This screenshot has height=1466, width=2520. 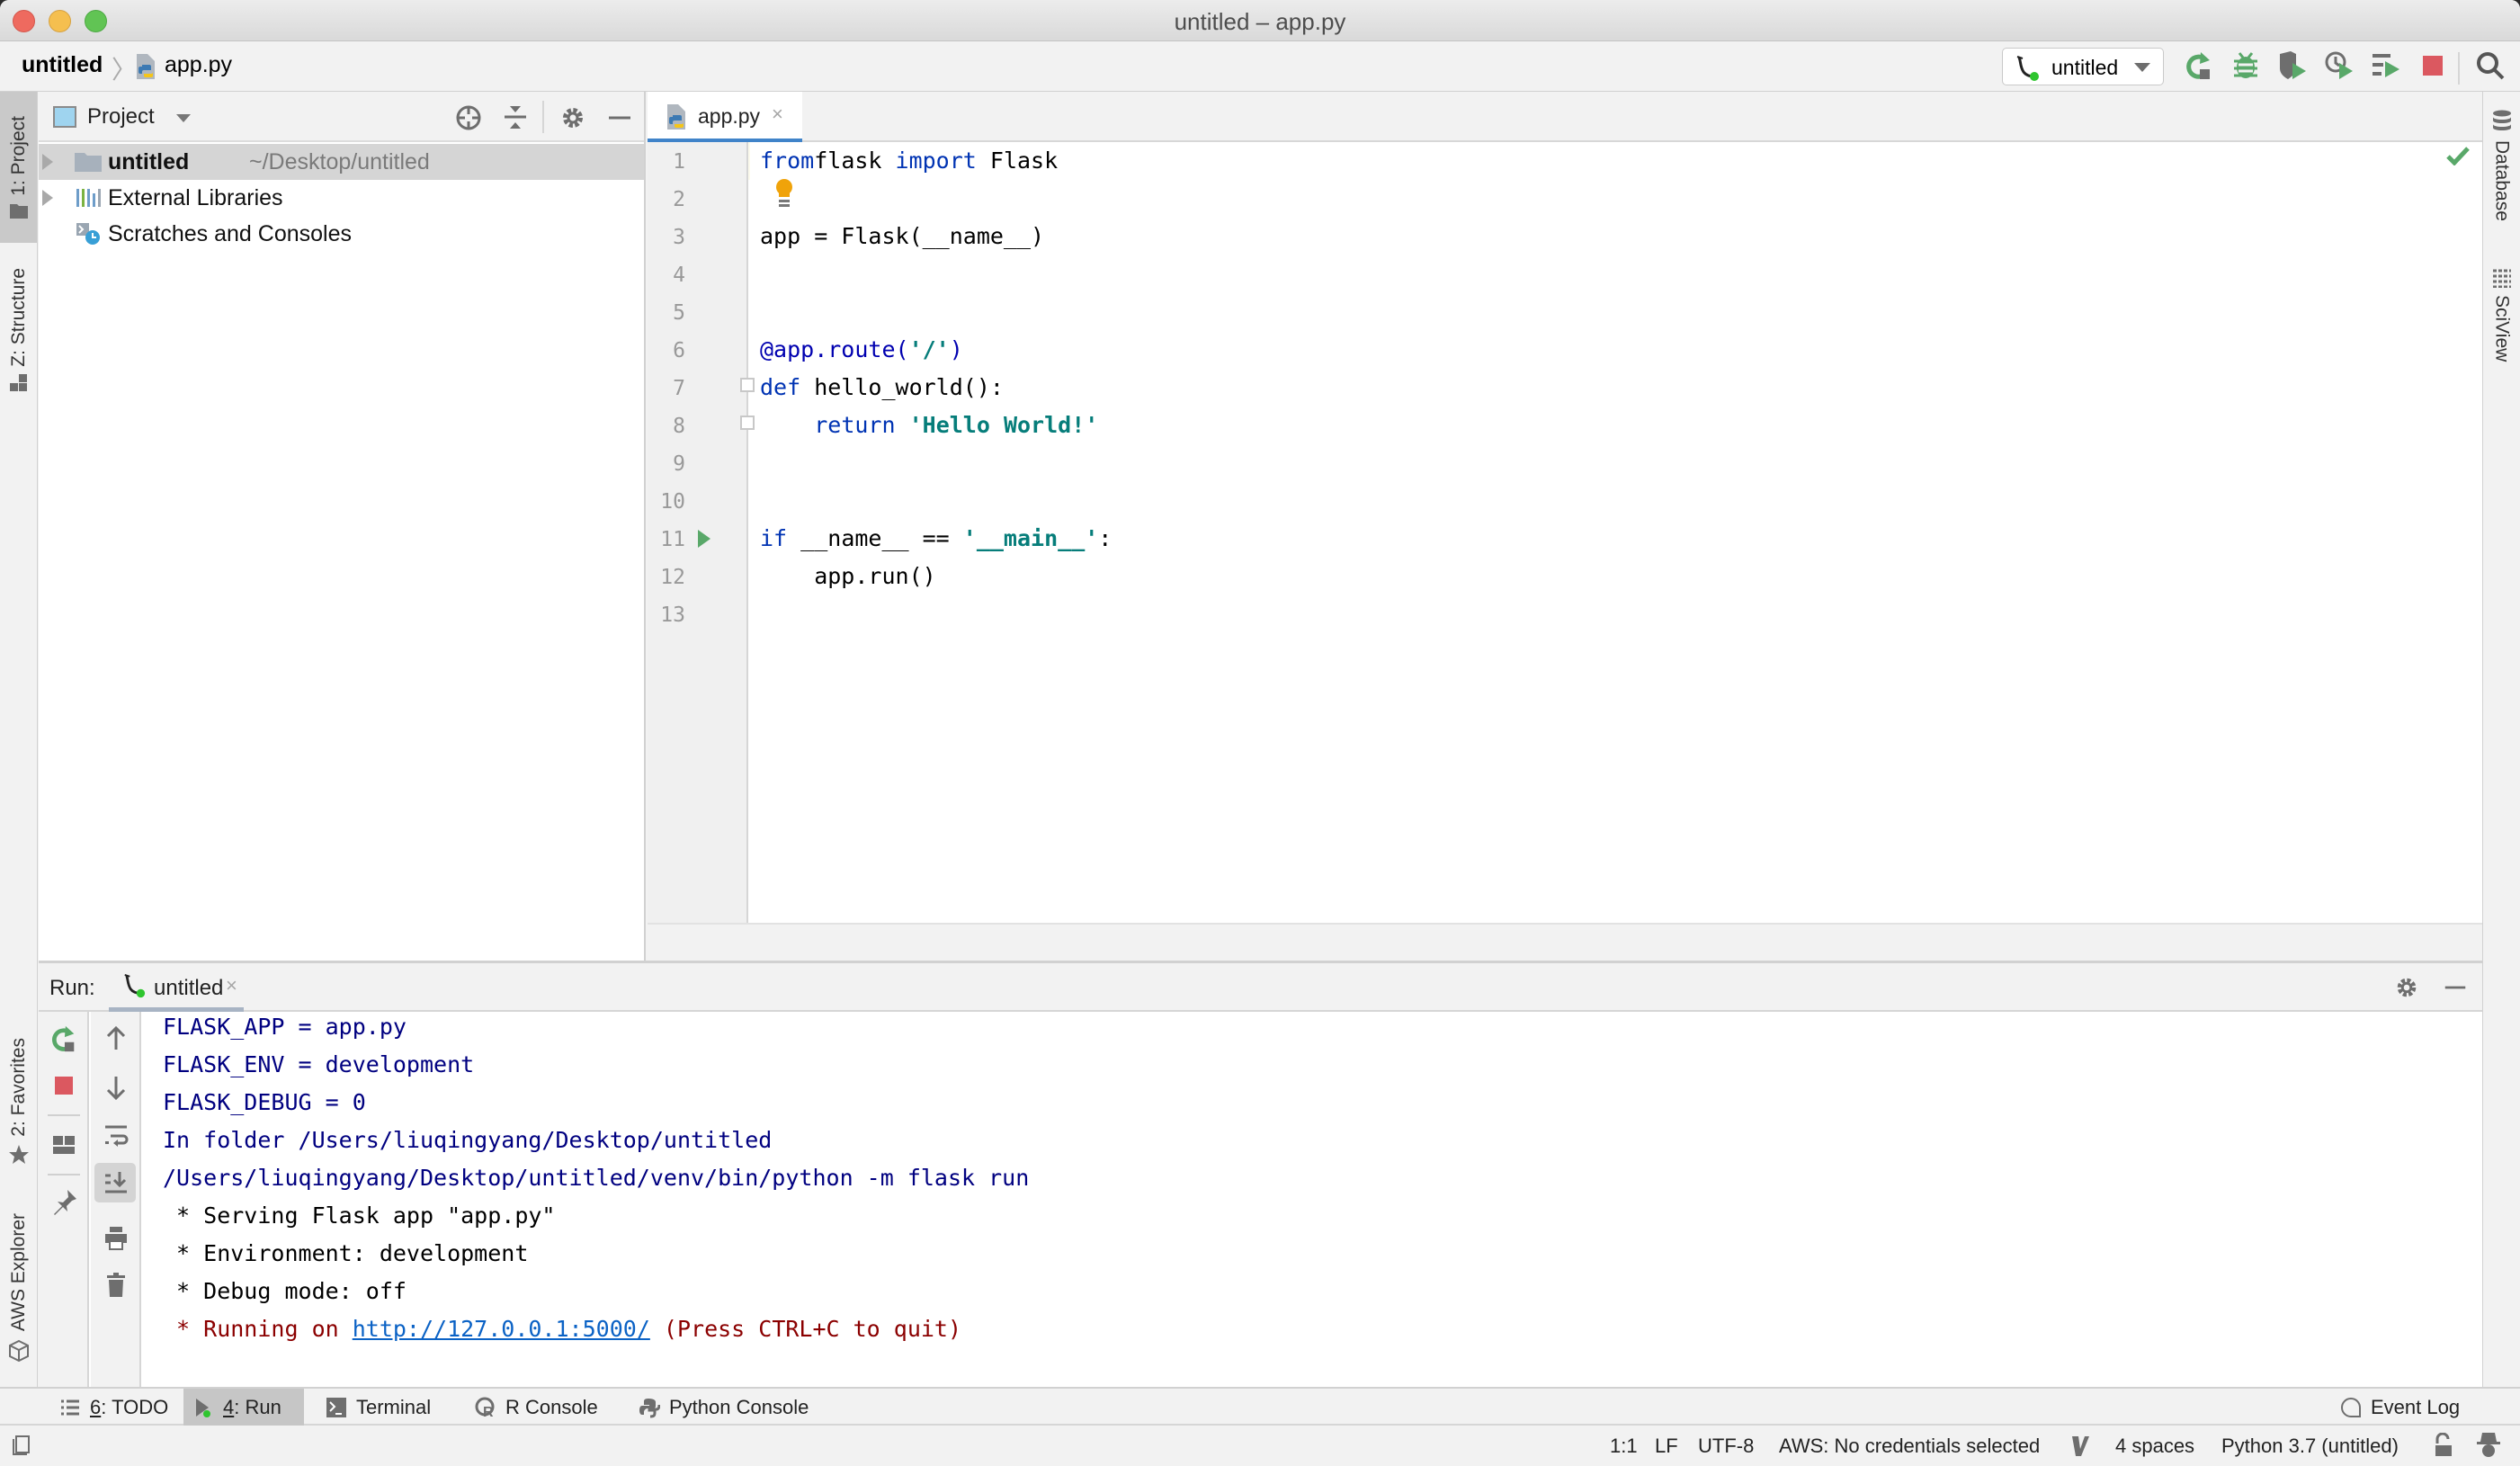 What do you see at coordinates (257, 1406) in the screenshot?
I see `tool-tab-label: : Run` at bounding box center [257, 1406].